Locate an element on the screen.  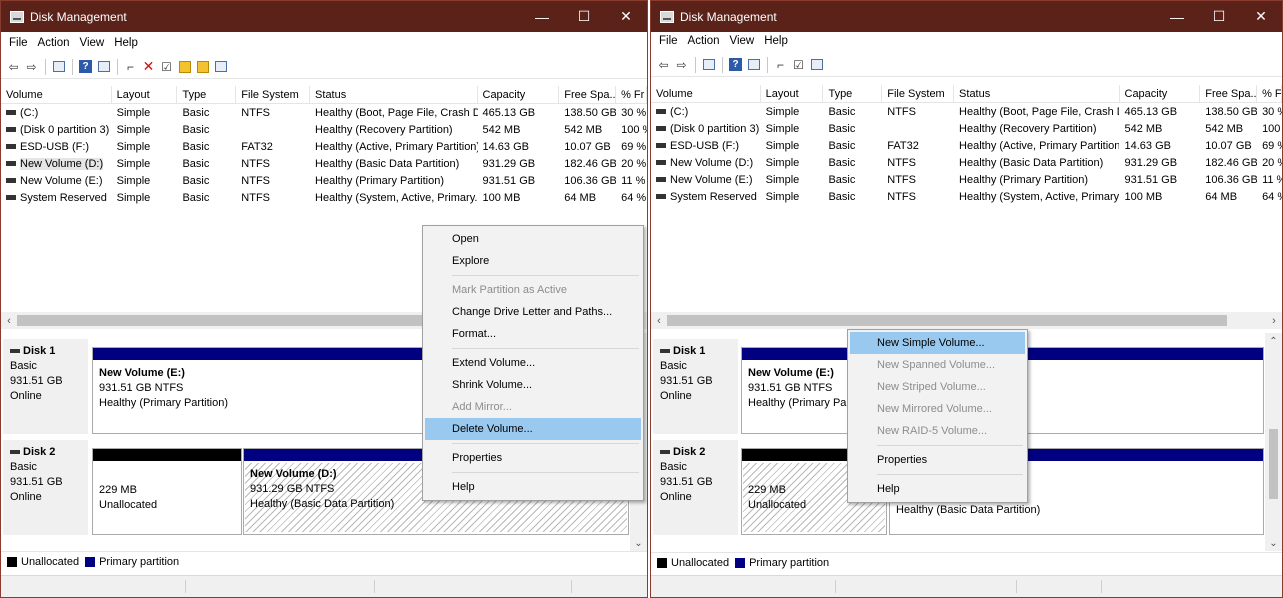
scroll-right-icon: › is located at coordinates (1274, 320).